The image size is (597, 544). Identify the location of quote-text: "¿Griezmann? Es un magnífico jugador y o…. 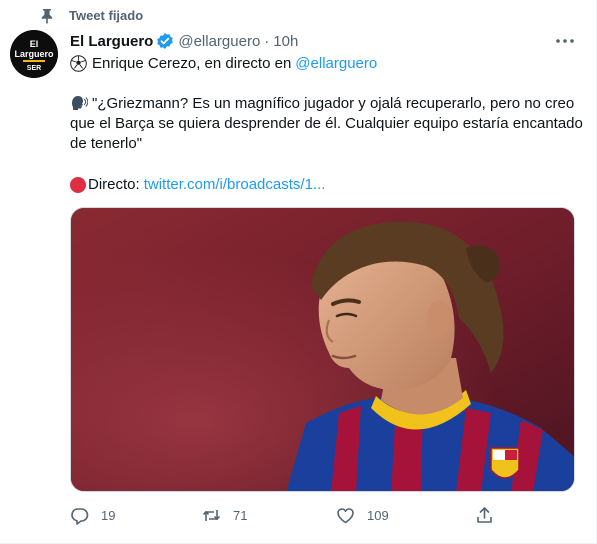
(326, 123).